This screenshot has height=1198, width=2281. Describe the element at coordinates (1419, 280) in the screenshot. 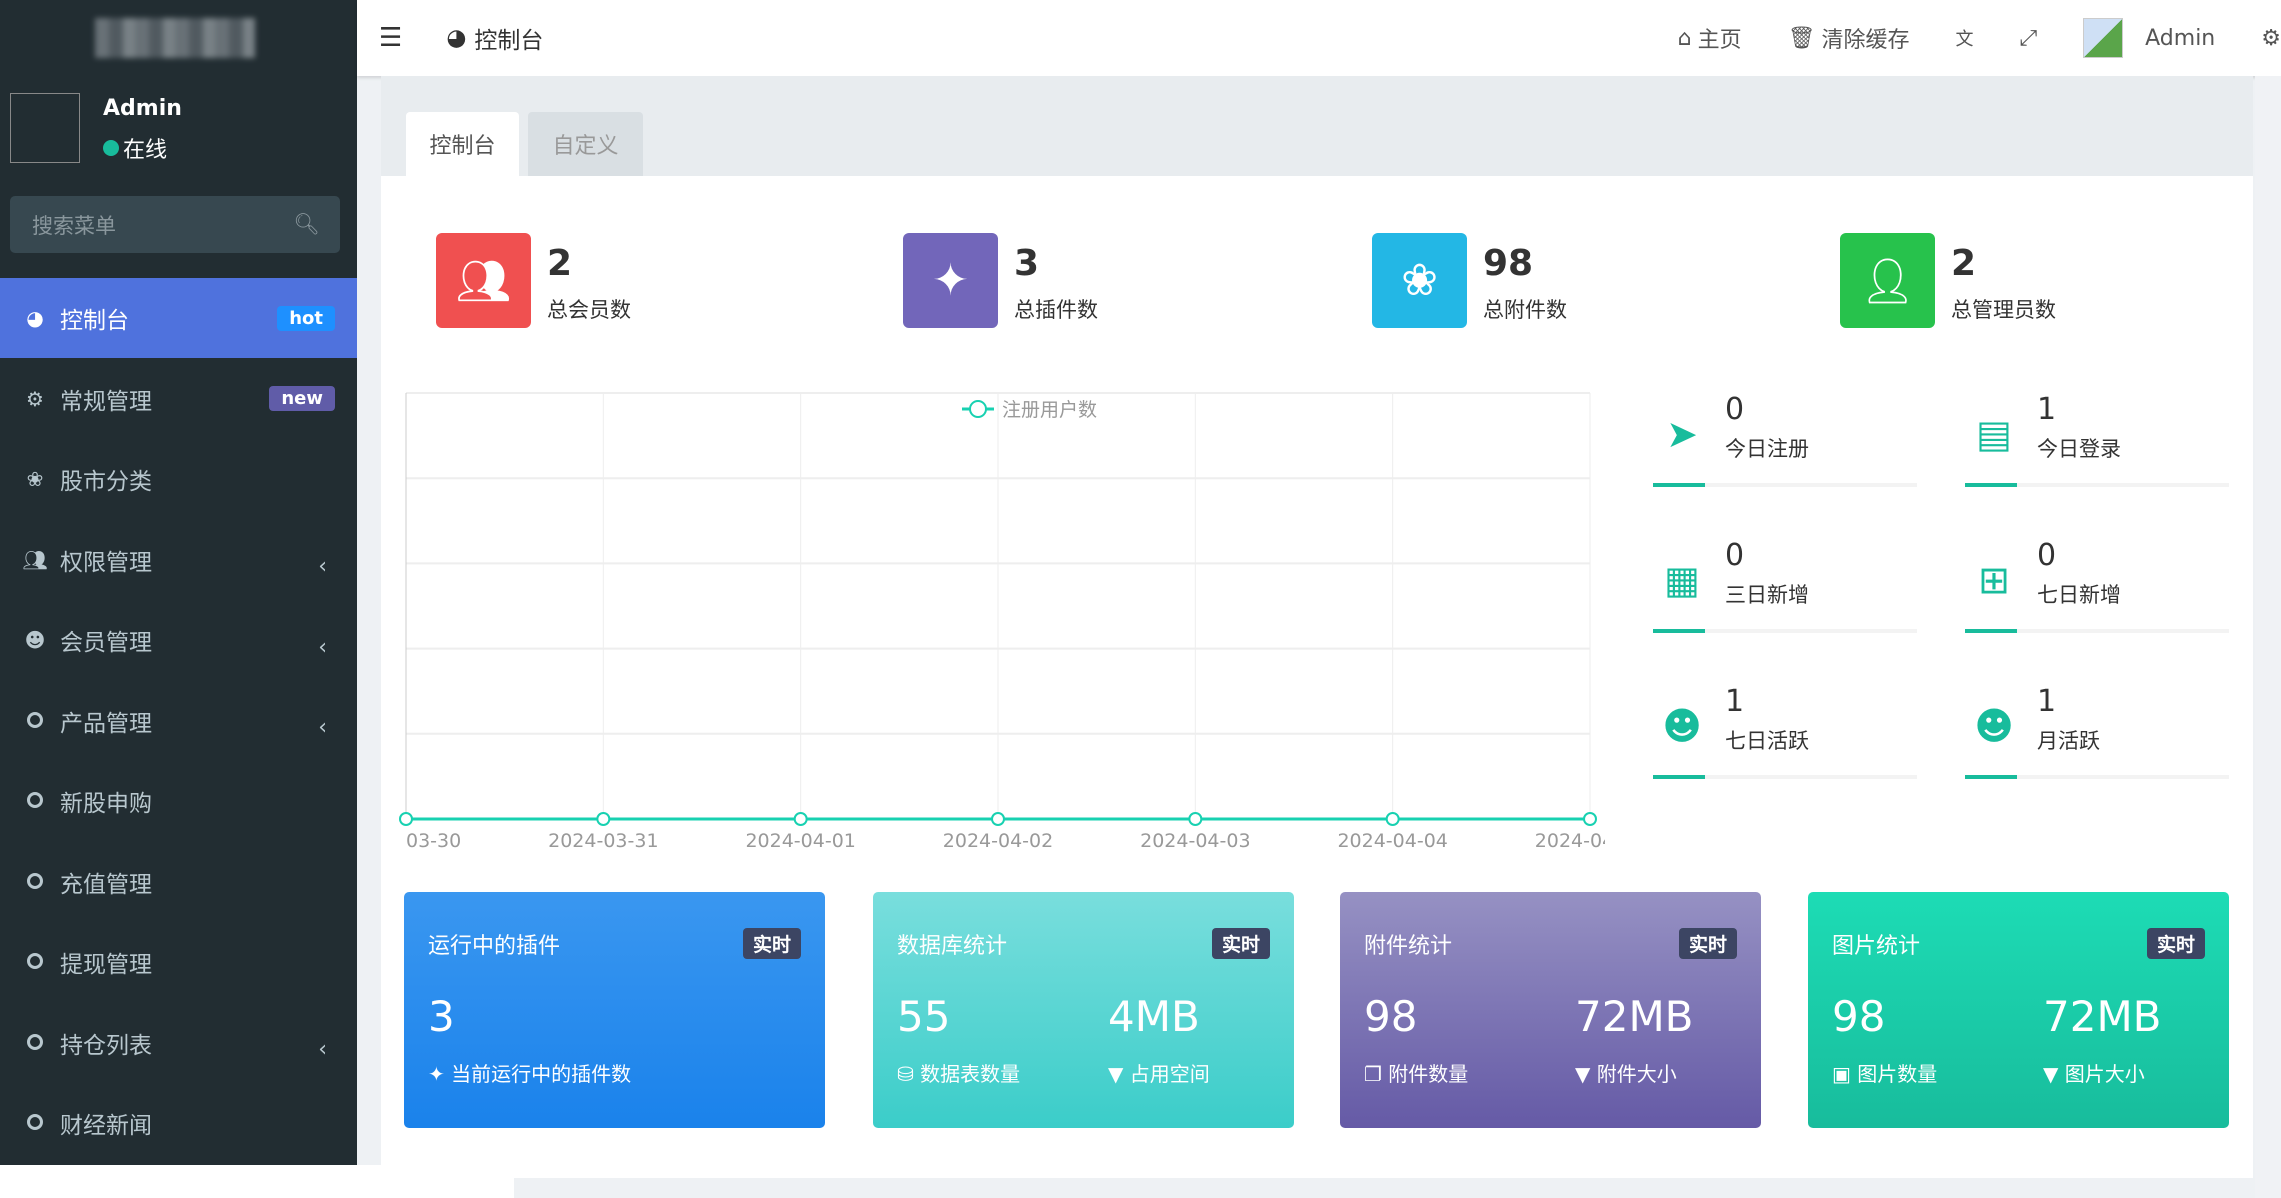

I see `leaf-icon: ❀` at that location.